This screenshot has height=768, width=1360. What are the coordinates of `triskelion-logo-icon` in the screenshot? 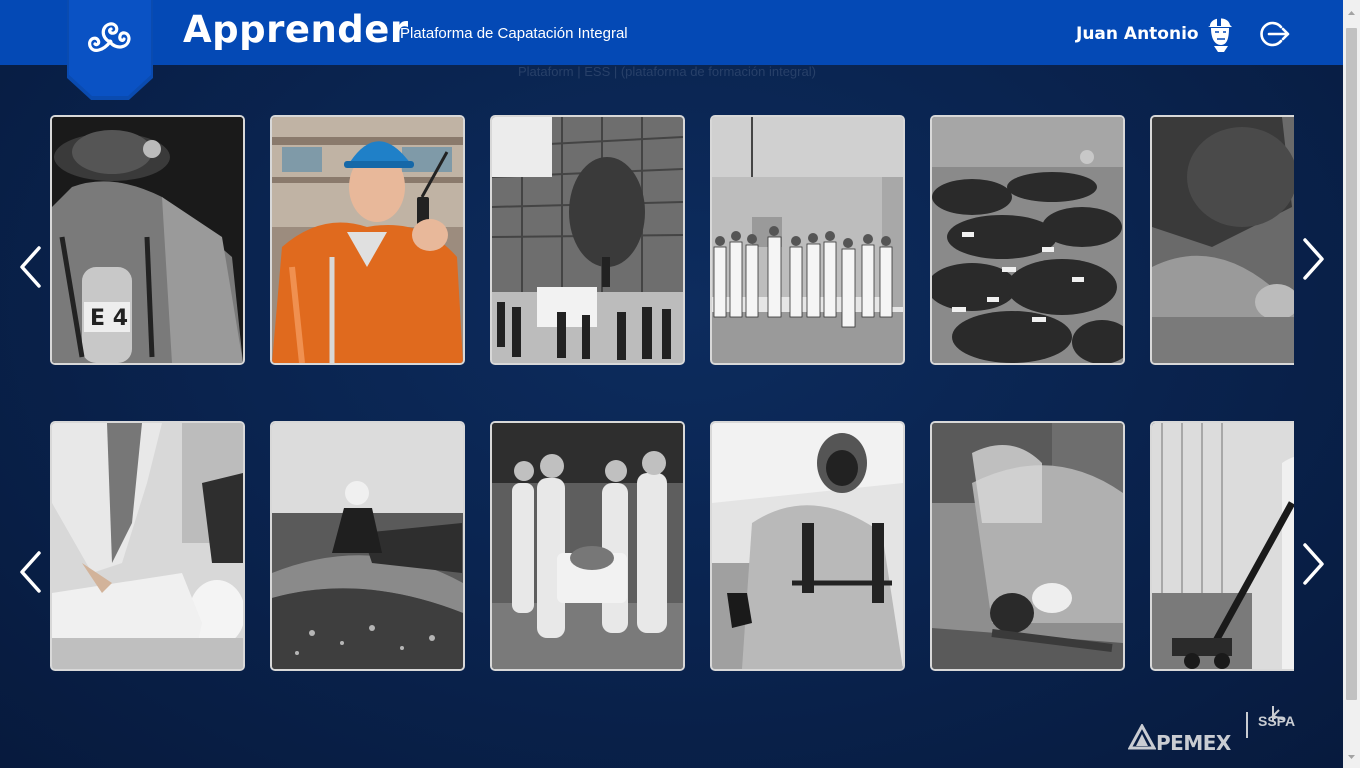 It's located at (109, 37).